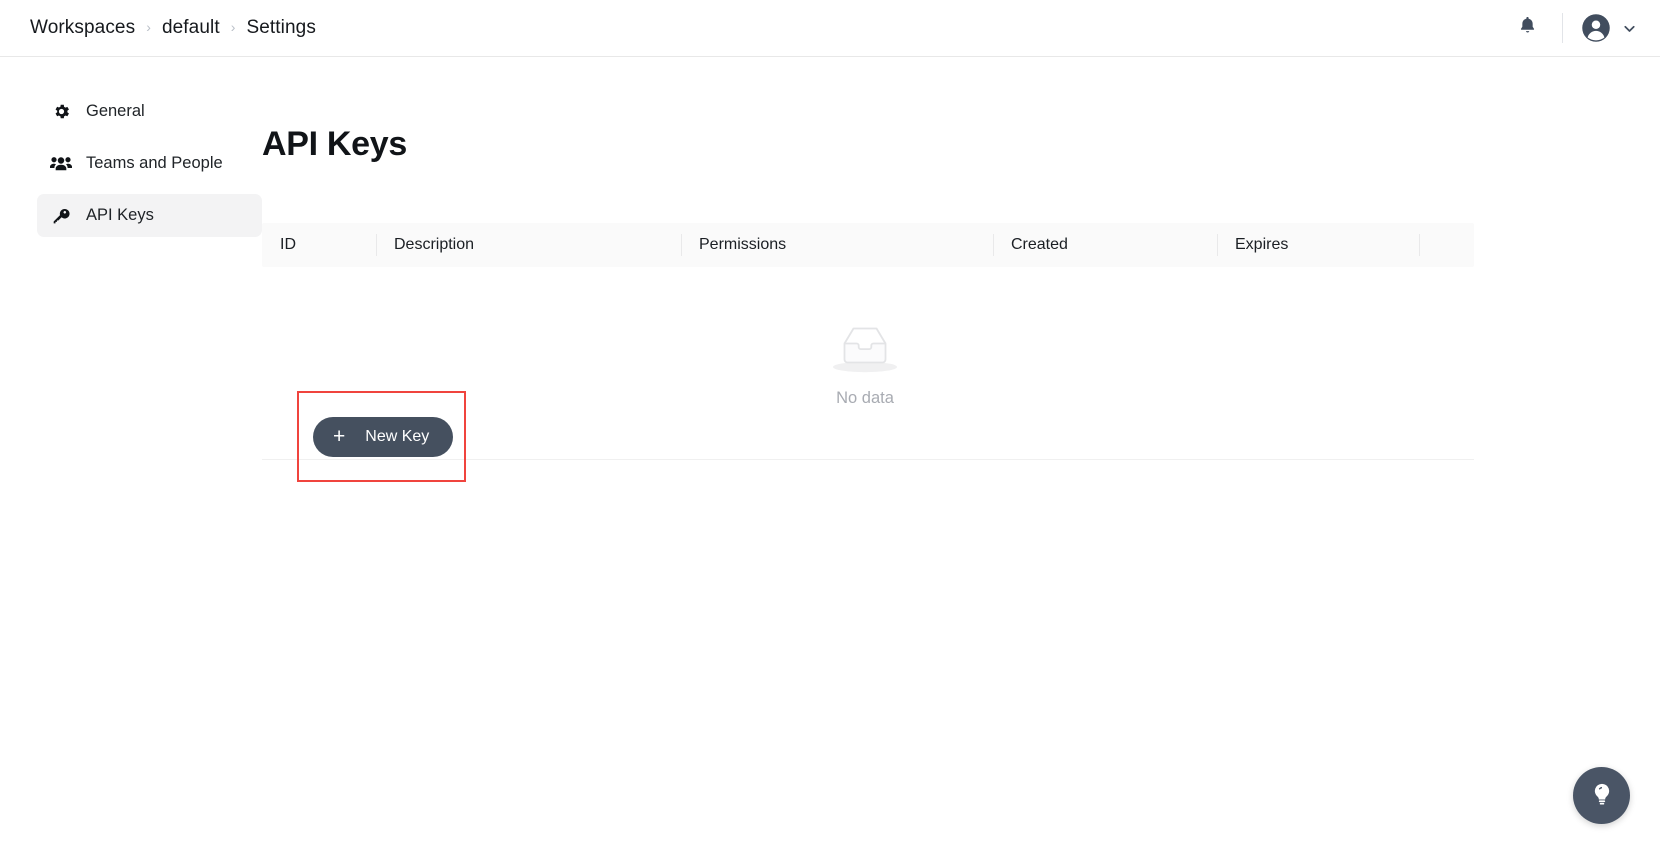 This screenshot has width=1660, height=865. I want to click on notifications-button, so click(1527, 28).